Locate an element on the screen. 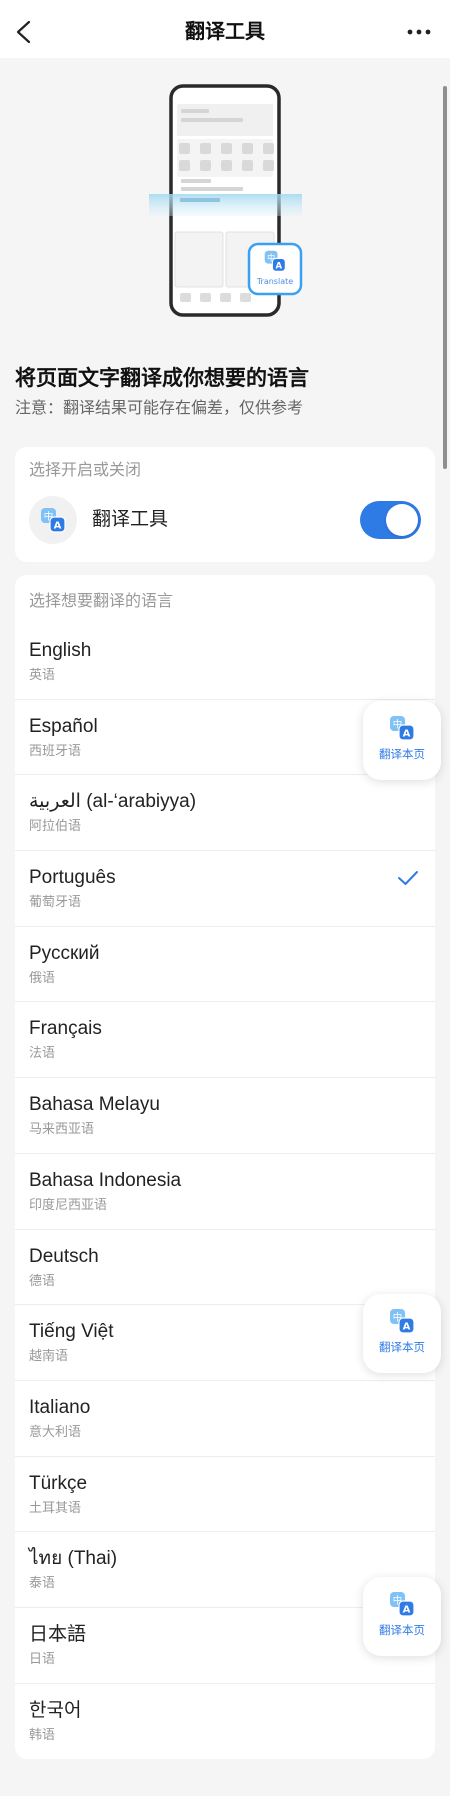 This screenshot has width=450, height=1796. translate-icon-glyph-zh: 中 is located at coordinates (271, 257).